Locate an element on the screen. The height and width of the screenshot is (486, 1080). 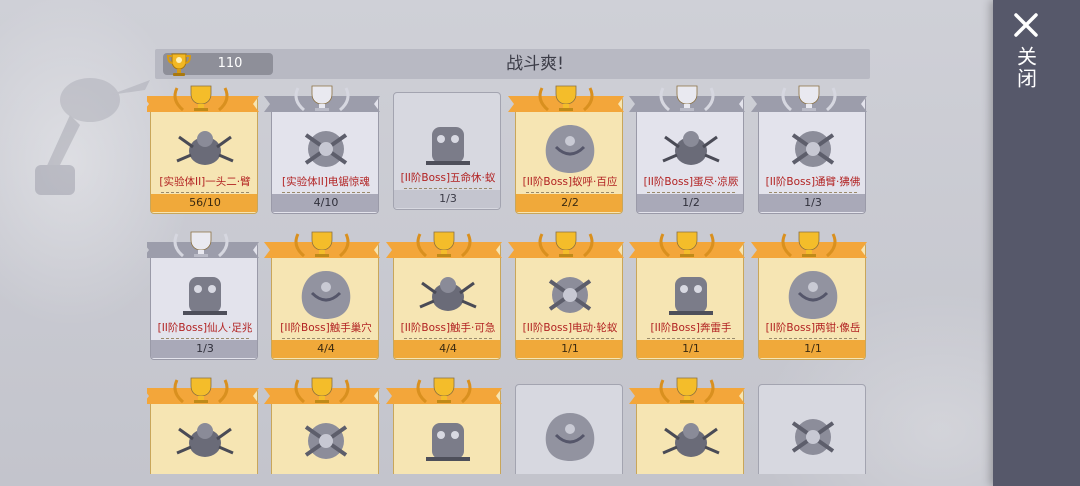
boss-card: [实验体II]电锯惊魂 4/10 is located at coordinates (322, 148).